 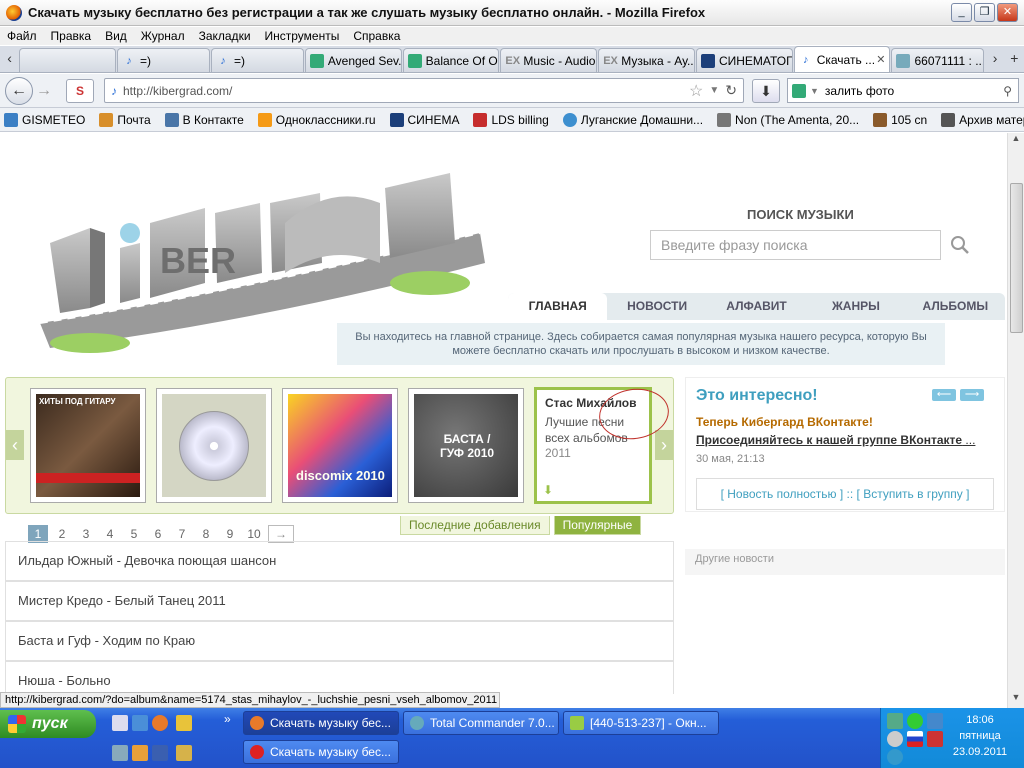 I want to click on bookmark-cinema: СИНЕМА, so click(x=422, y=119).